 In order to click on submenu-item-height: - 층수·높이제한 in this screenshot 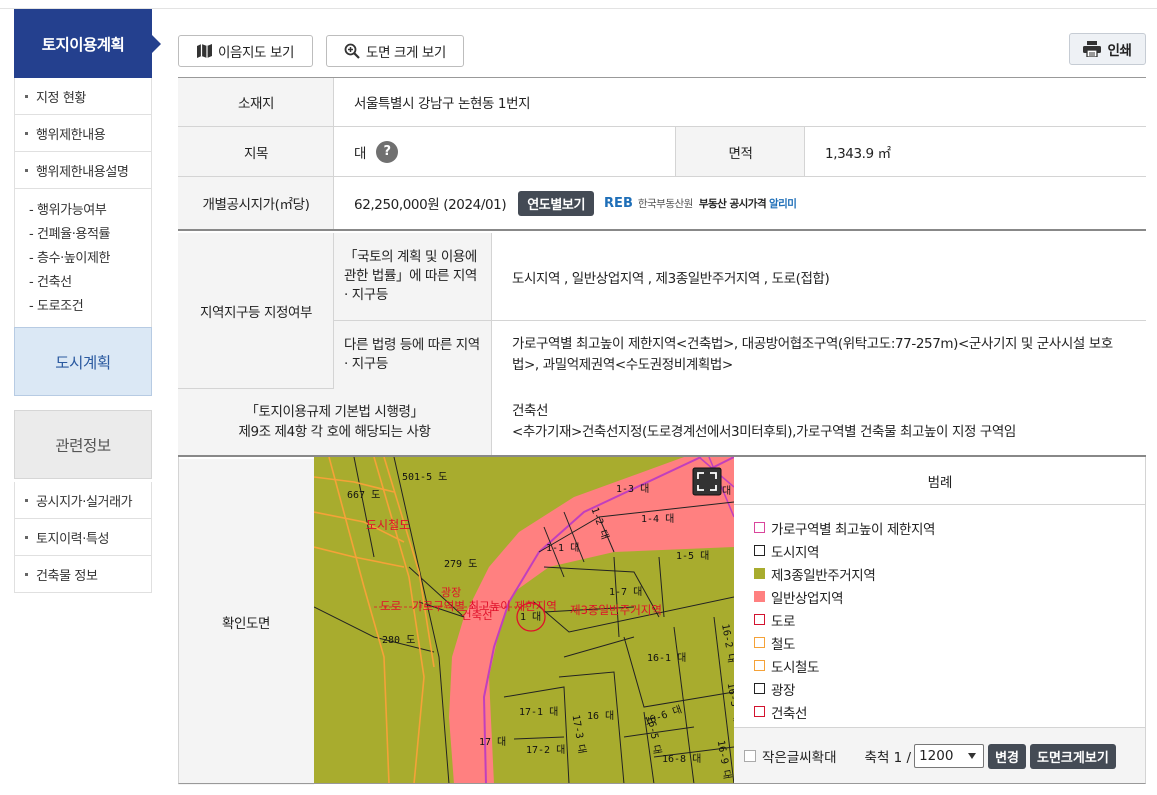, I will do `click(90, 259)`.